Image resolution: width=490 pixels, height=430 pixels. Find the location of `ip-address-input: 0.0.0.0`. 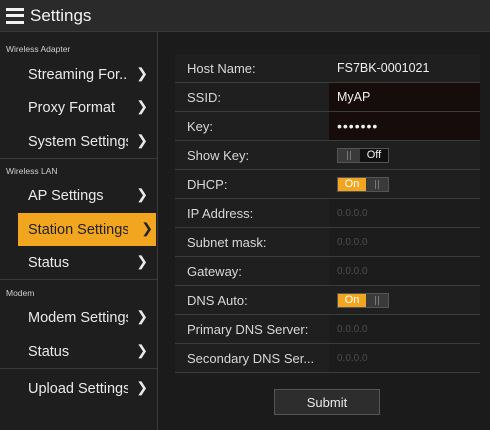

ip-address-input: 0.0.0.0 is located at coordinates (404, 213).